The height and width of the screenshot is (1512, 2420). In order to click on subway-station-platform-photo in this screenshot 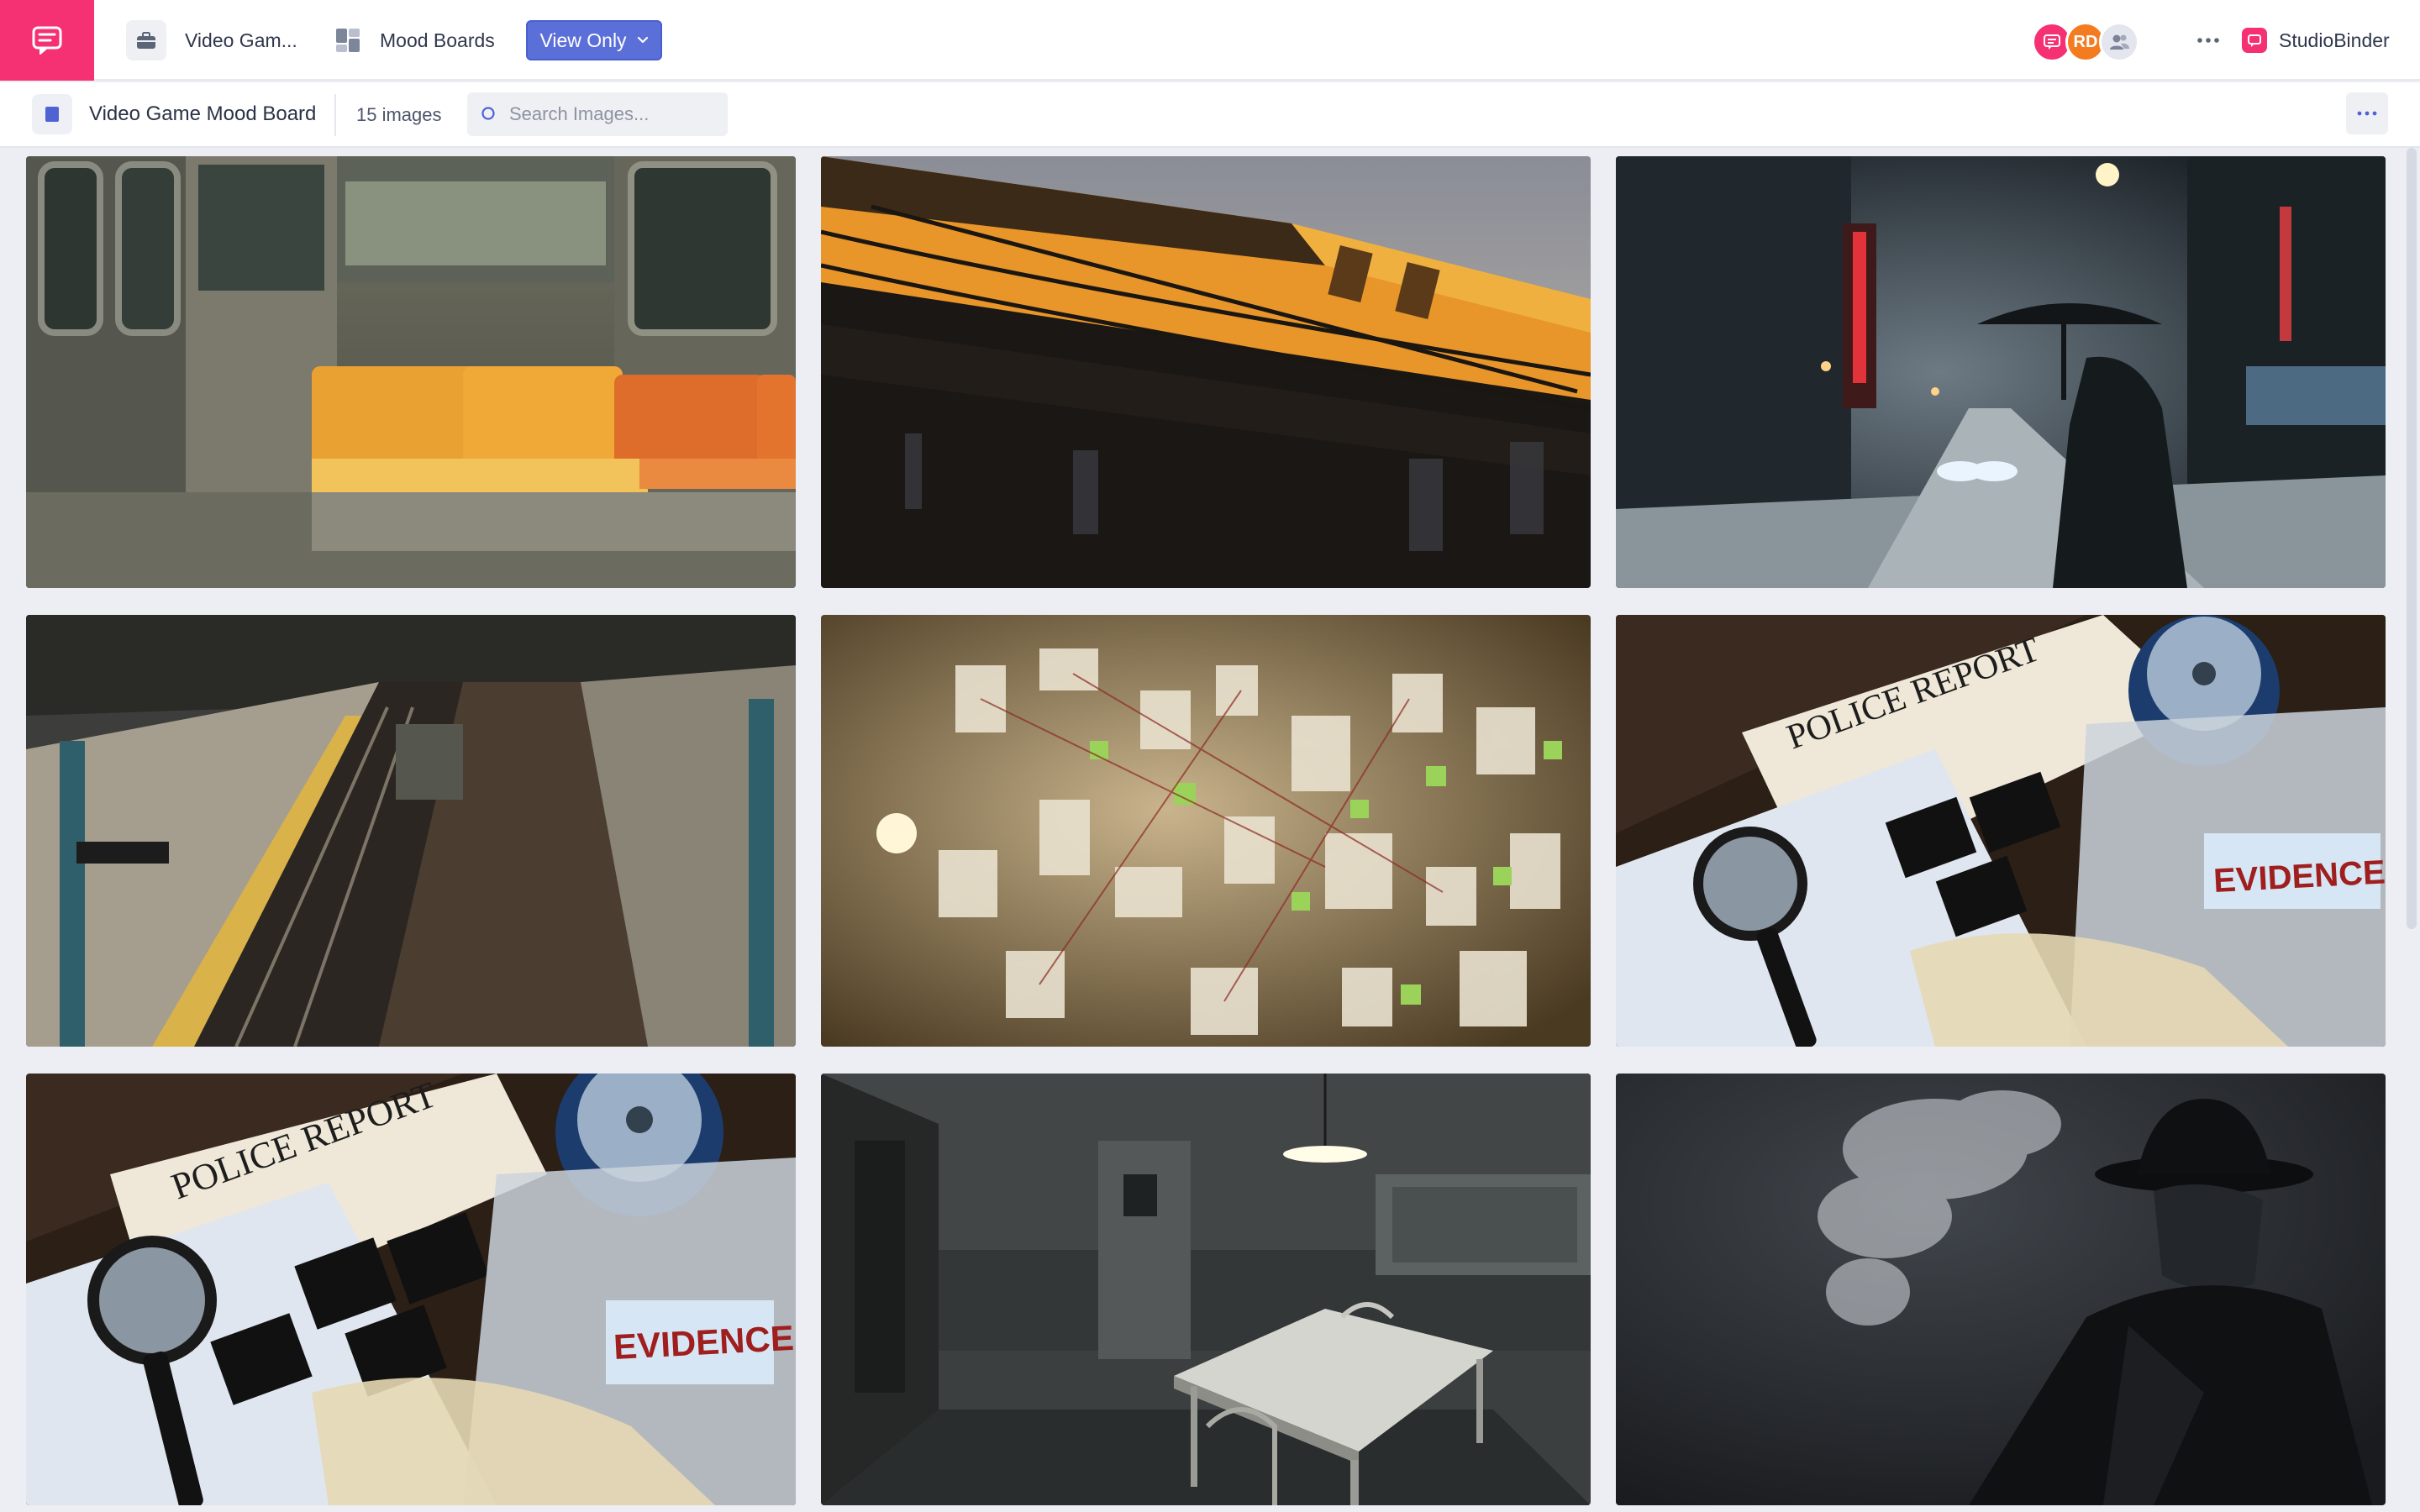, I will do `click(411, 831)`.